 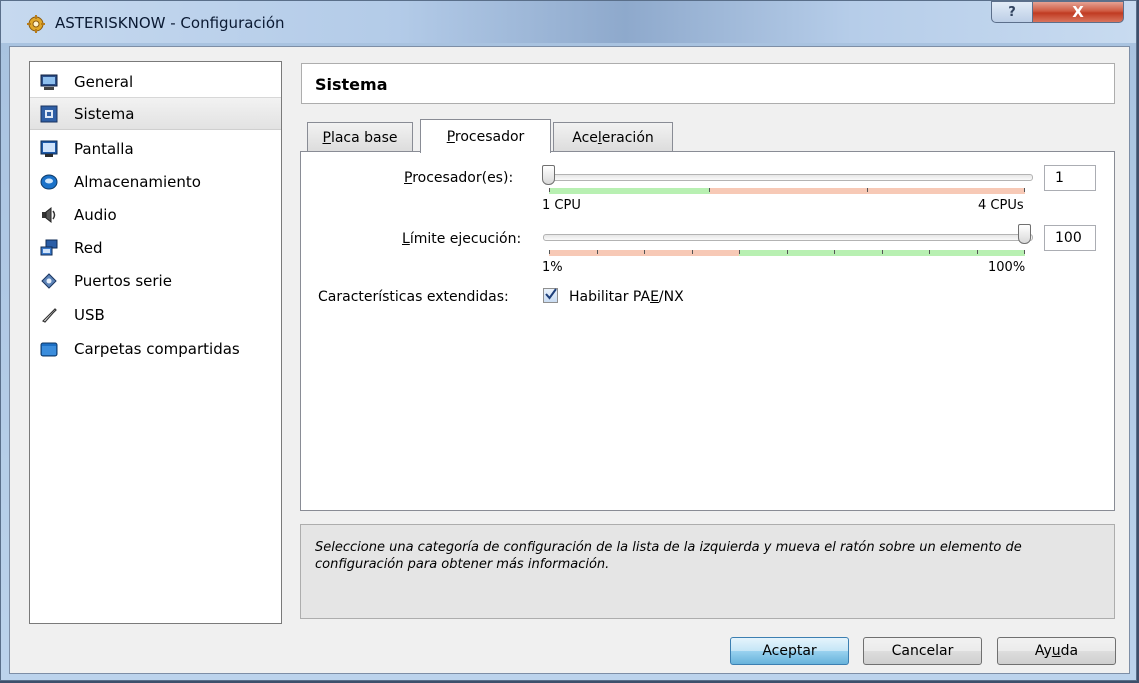 I want to click on tab-placa-base: Placa base, so click(x=360, y=137).